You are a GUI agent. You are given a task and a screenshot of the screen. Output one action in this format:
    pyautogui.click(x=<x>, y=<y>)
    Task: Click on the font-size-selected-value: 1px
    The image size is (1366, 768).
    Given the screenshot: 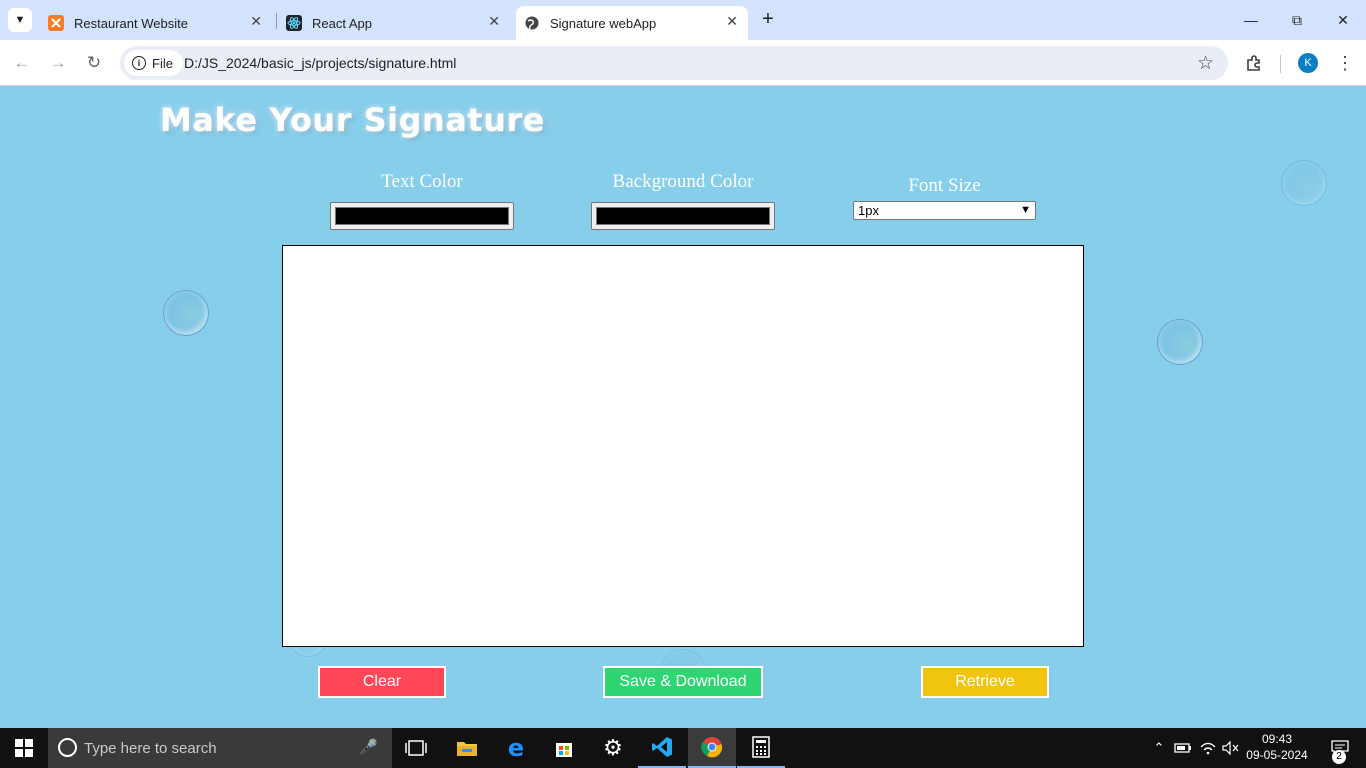 What is the action you would take?
    pyautogui.click(x=868, y=210)
    